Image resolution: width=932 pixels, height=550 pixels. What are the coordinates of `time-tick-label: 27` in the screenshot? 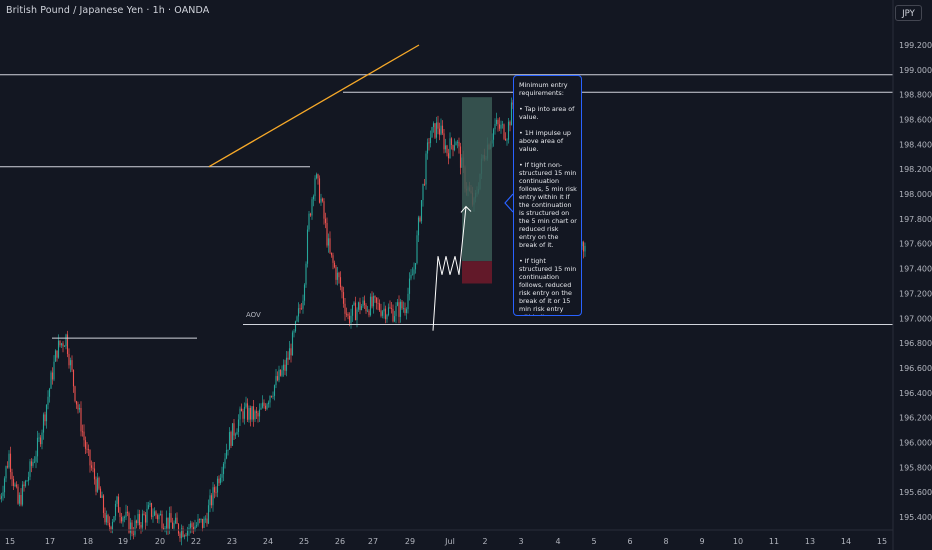 It's located at (373, 541).